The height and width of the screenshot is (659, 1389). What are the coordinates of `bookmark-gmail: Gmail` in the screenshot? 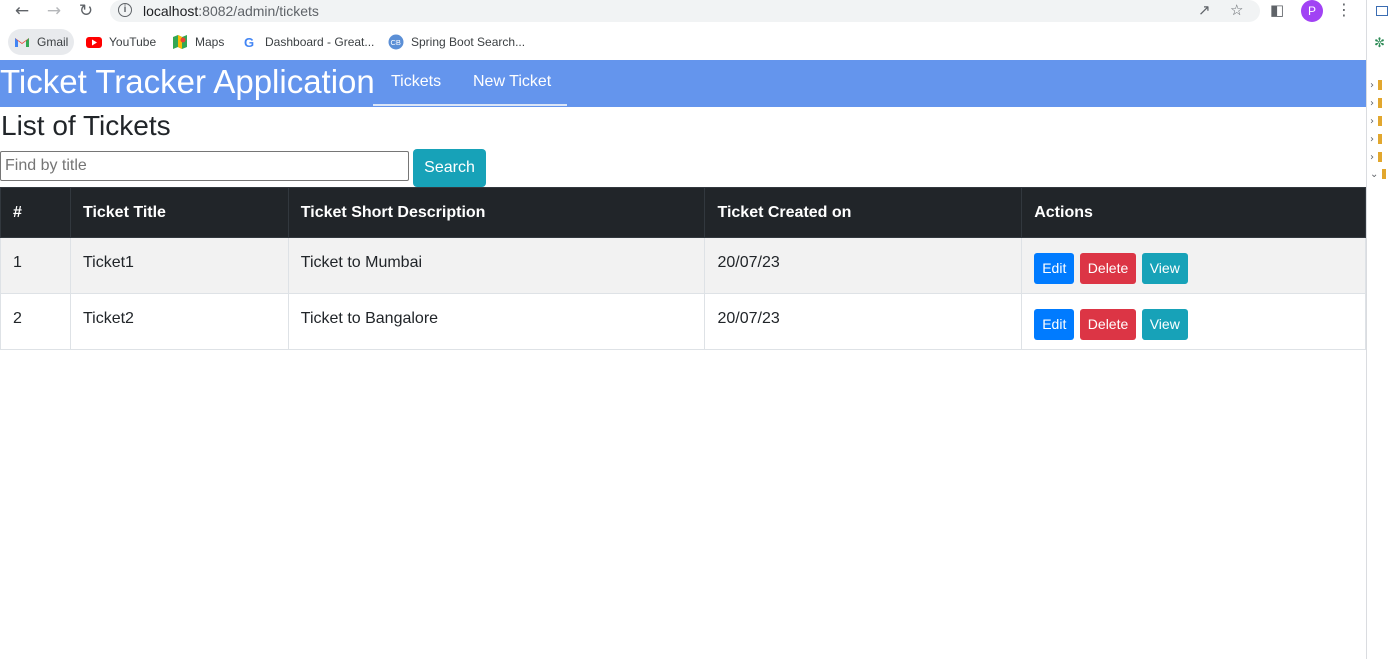 It's located at (41, 42).